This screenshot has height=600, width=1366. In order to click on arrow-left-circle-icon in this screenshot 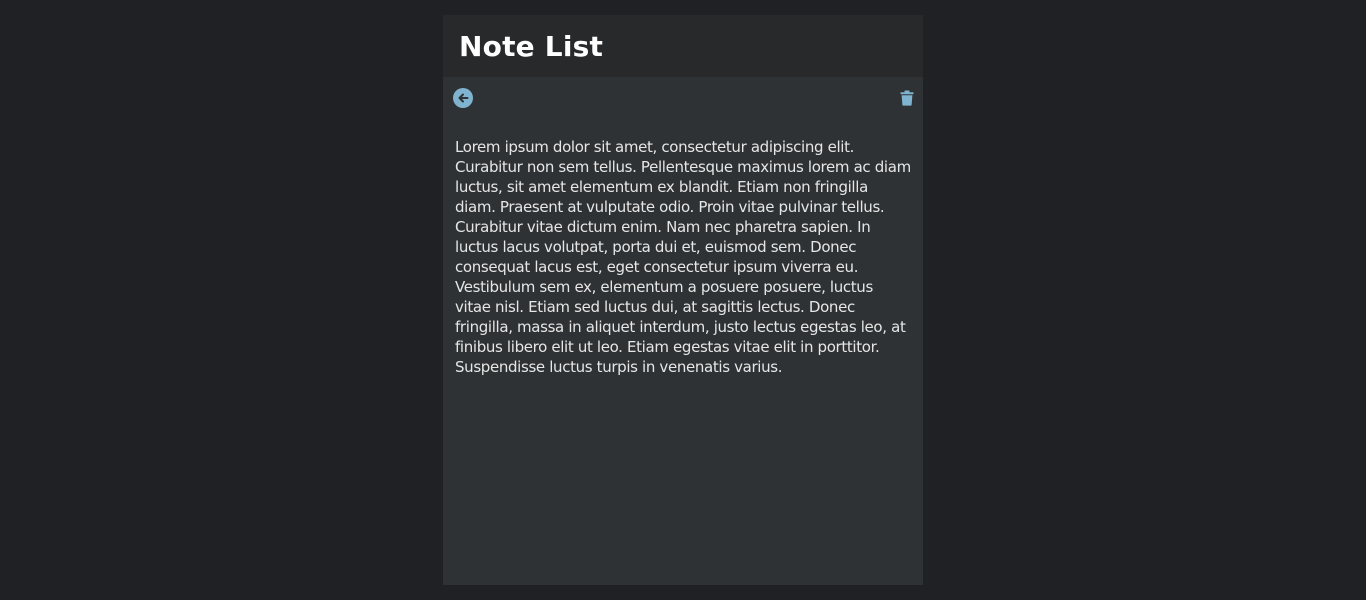, I will do `click(463, 98)`.